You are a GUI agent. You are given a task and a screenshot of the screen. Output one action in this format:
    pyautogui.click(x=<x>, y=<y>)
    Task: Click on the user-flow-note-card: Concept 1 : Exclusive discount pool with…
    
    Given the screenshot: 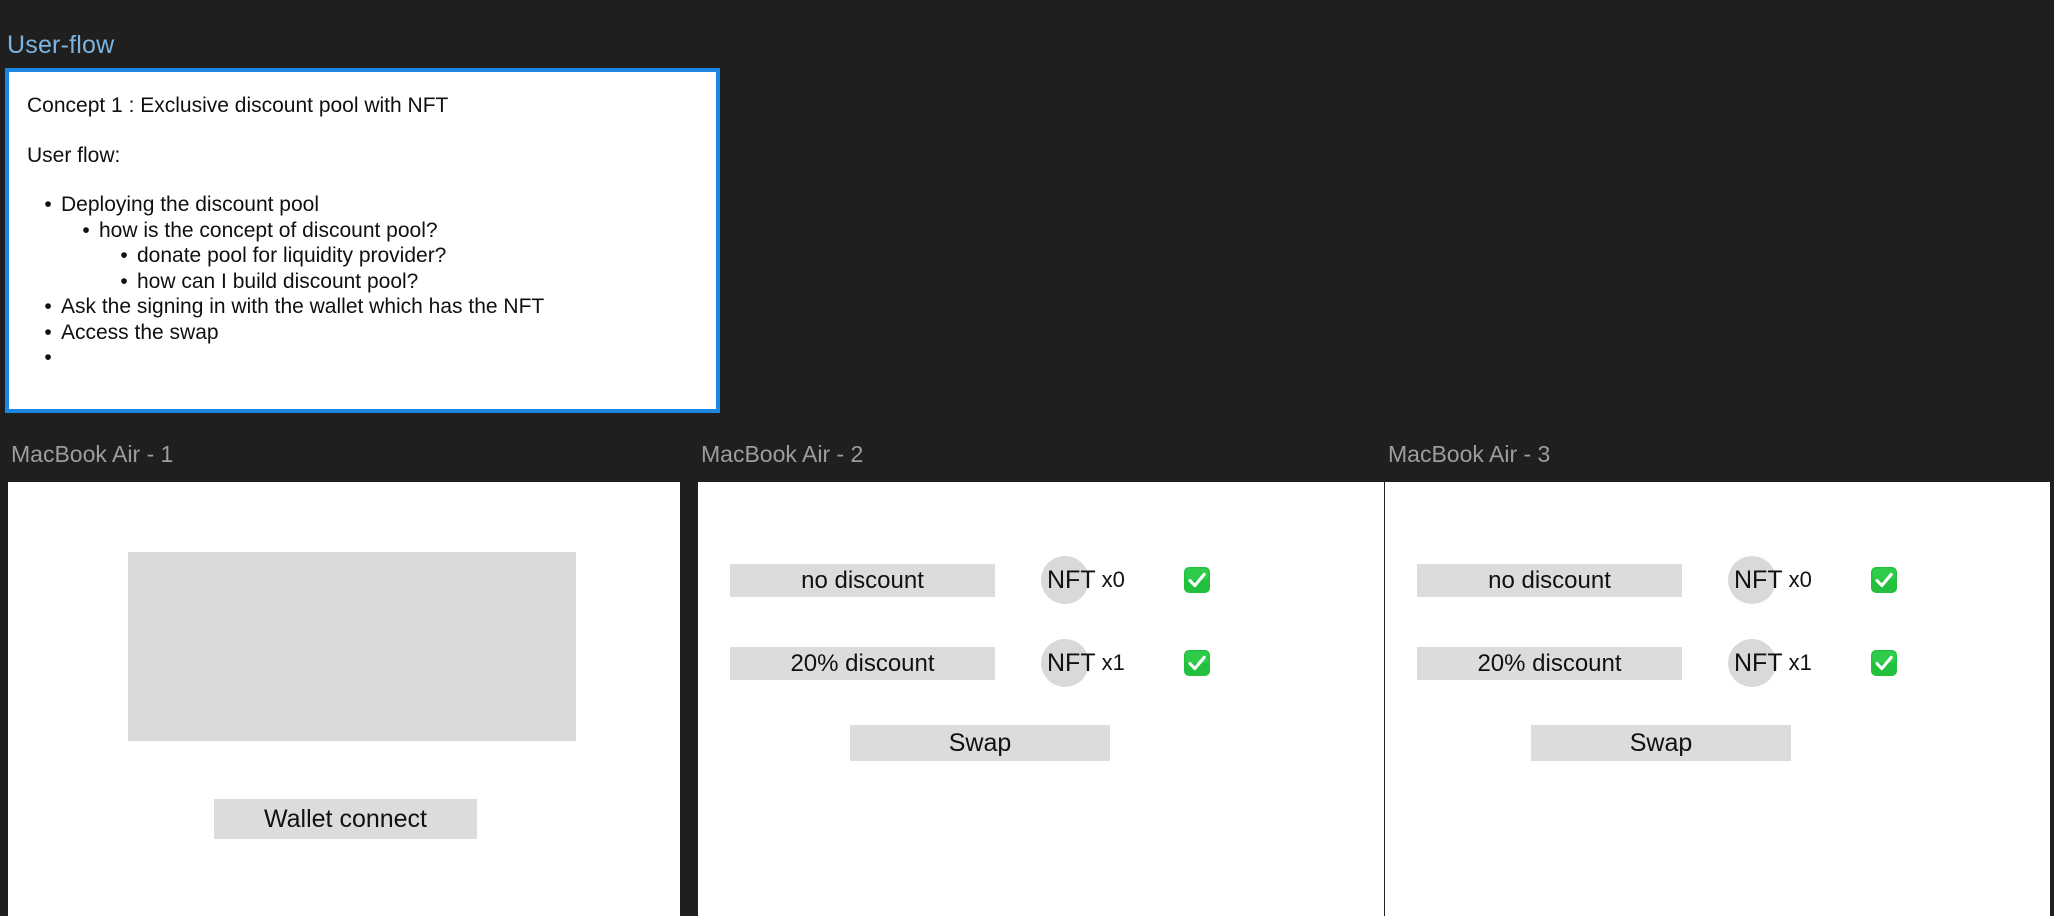 What is the action you would take?
    pyautogui.click(x=362, y=240)
    